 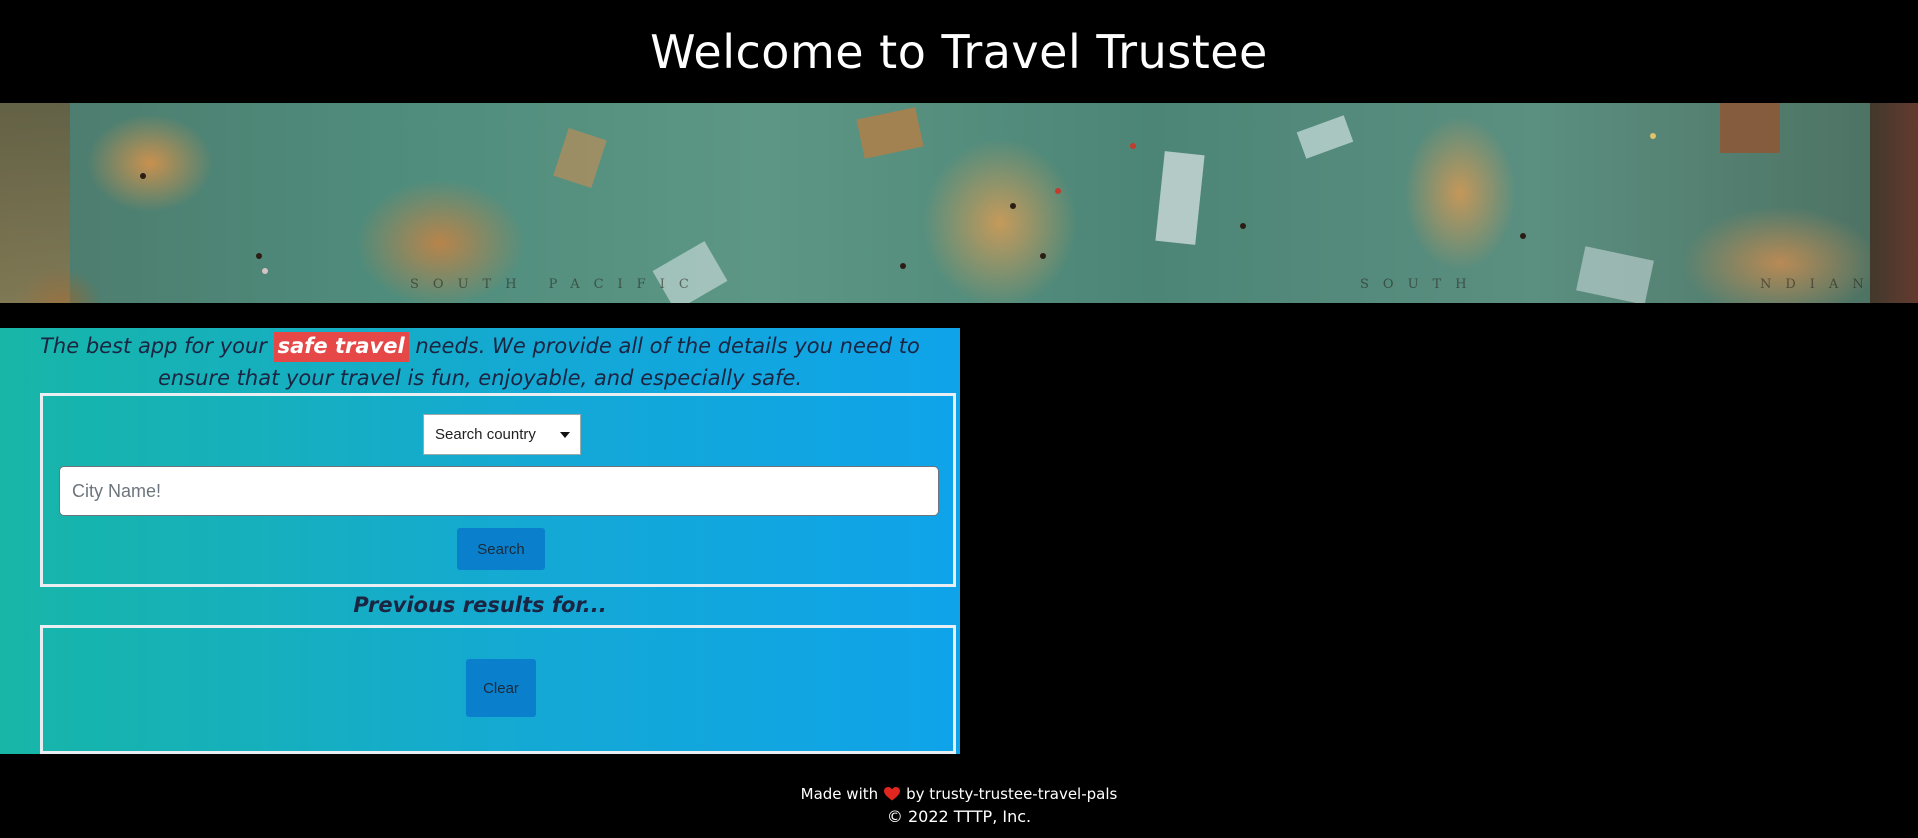 I want to click on clear-button: Clear, so click(x=501, y=688).